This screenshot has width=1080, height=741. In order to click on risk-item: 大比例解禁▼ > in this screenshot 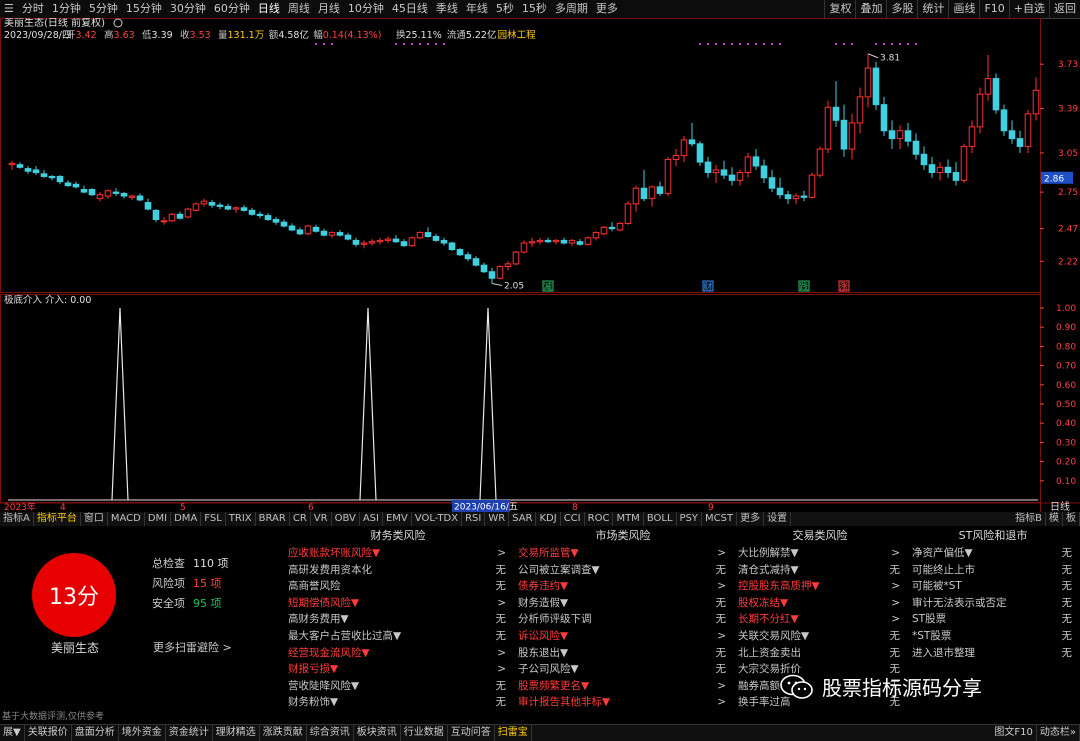, I will do `click(820, 553)`.